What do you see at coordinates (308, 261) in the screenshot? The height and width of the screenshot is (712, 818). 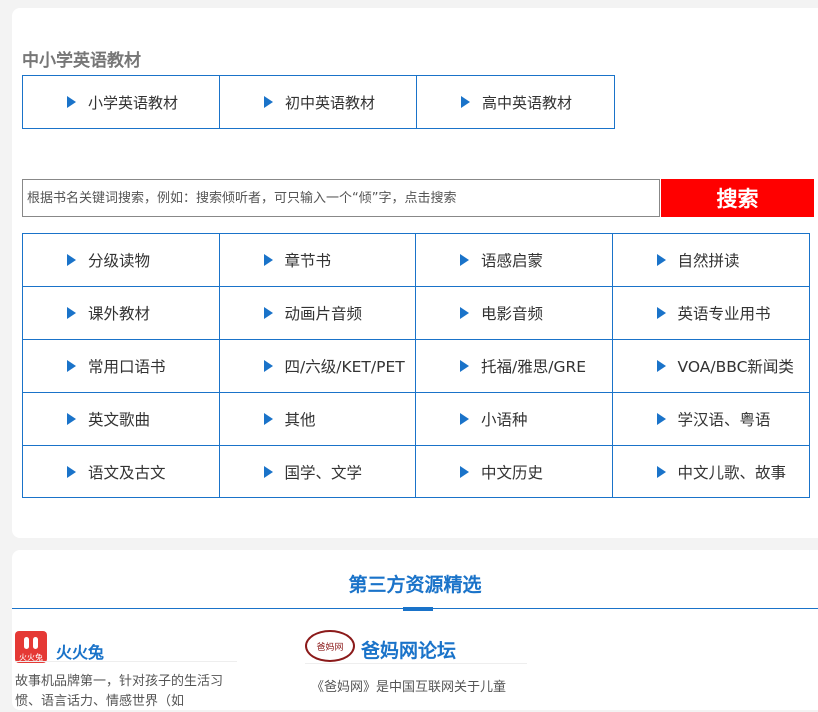 I see `category-label: 章节书` at bounding box center [308, 261].